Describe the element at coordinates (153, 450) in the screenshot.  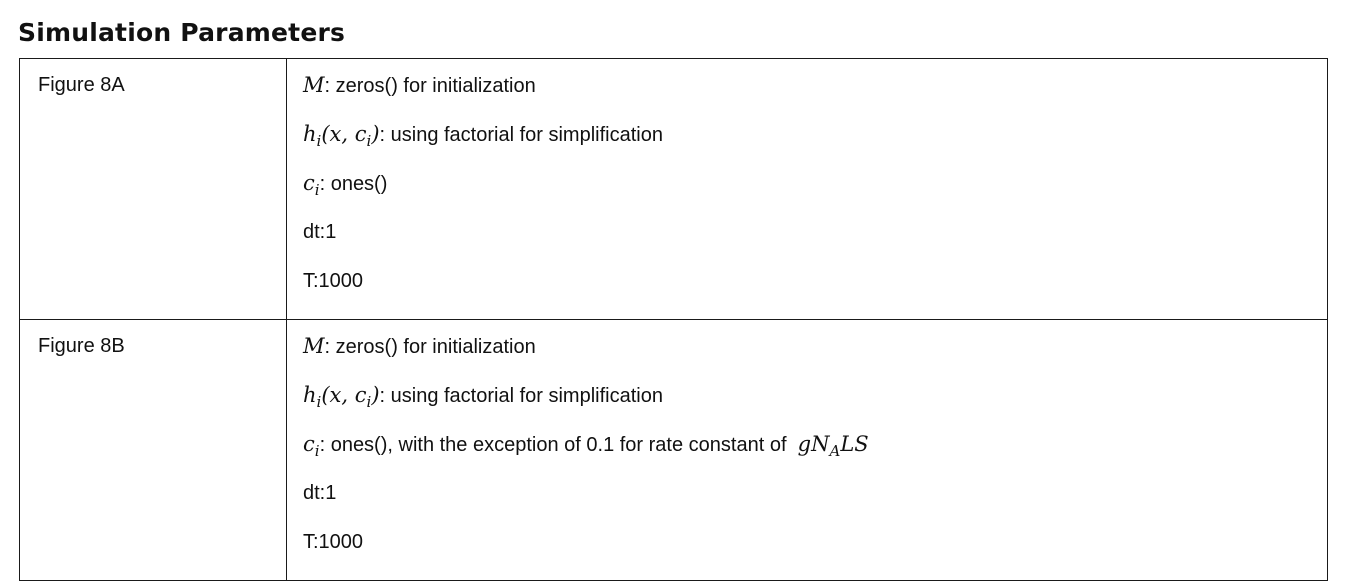
I see `figure-label-cell: Figure 8B` at that location.